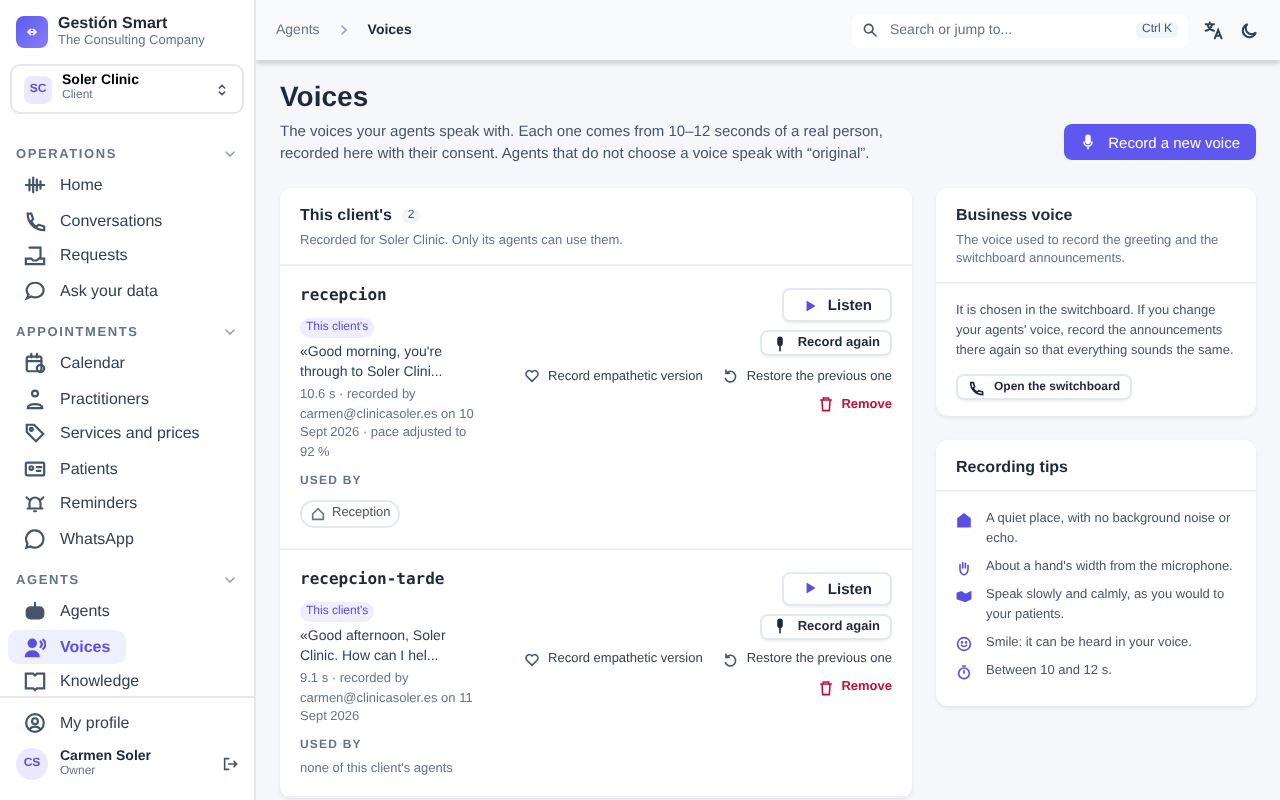 This screenshot has height=800, width=1280. What do you see at coordinates (93, 220) in the screenshot?
I see `sidebar-item: Conversations` at bounding box center [93, 220].